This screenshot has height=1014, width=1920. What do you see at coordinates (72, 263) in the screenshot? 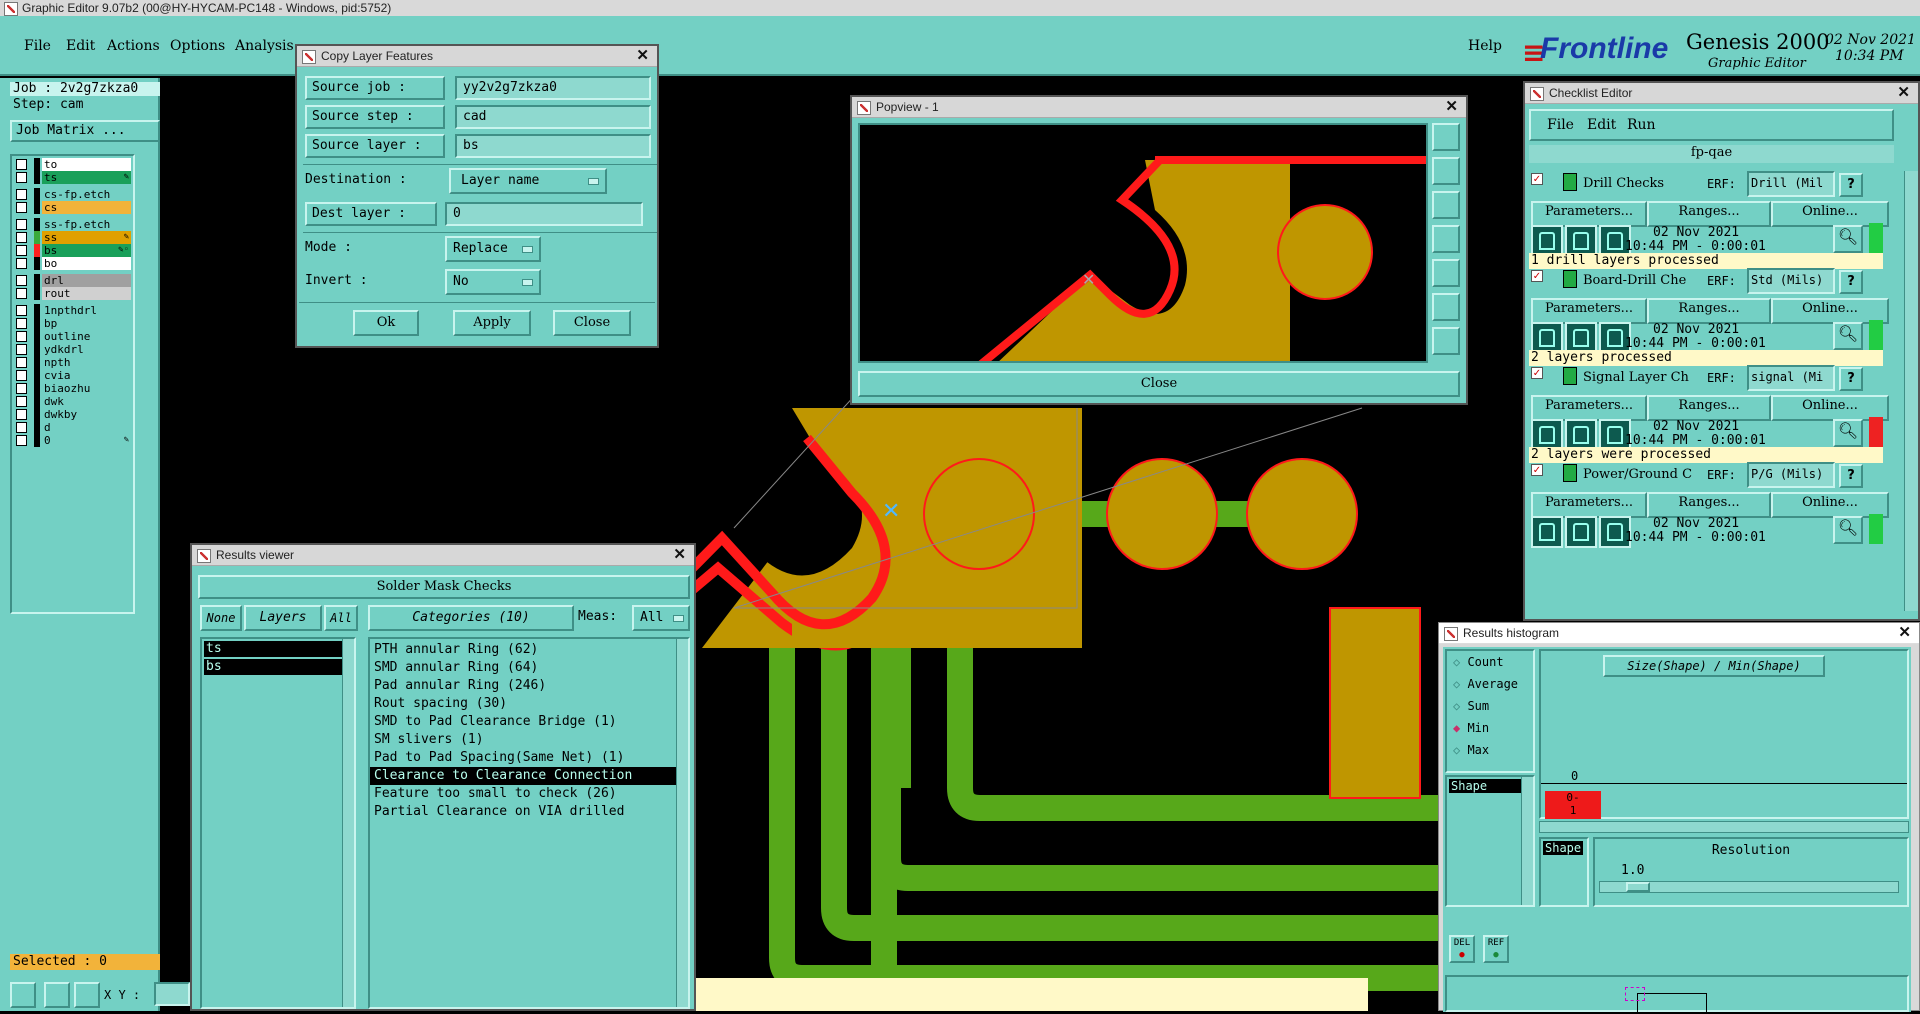
I see `layer-row-bo: bo` at bounding box center [72, 263].